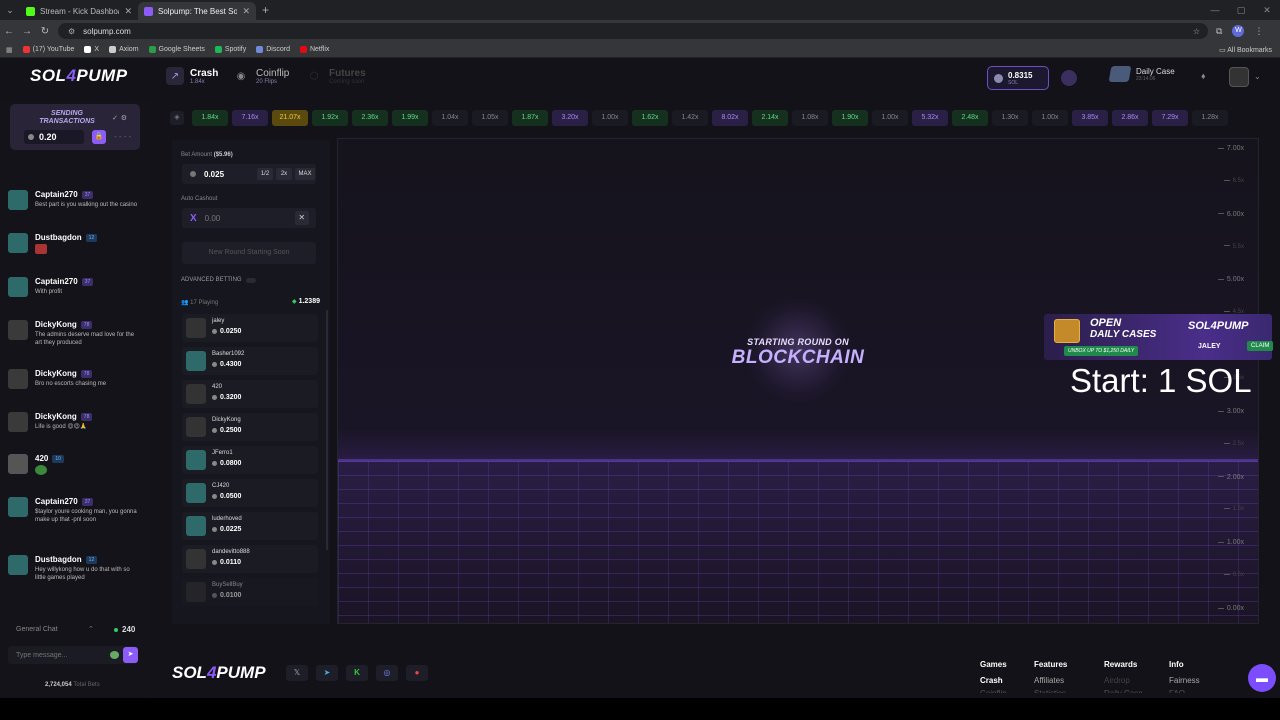 Image resolution: width=1280 pixels, height=720 pixels. I want to click on players-scrollbar, so click(327, 430).